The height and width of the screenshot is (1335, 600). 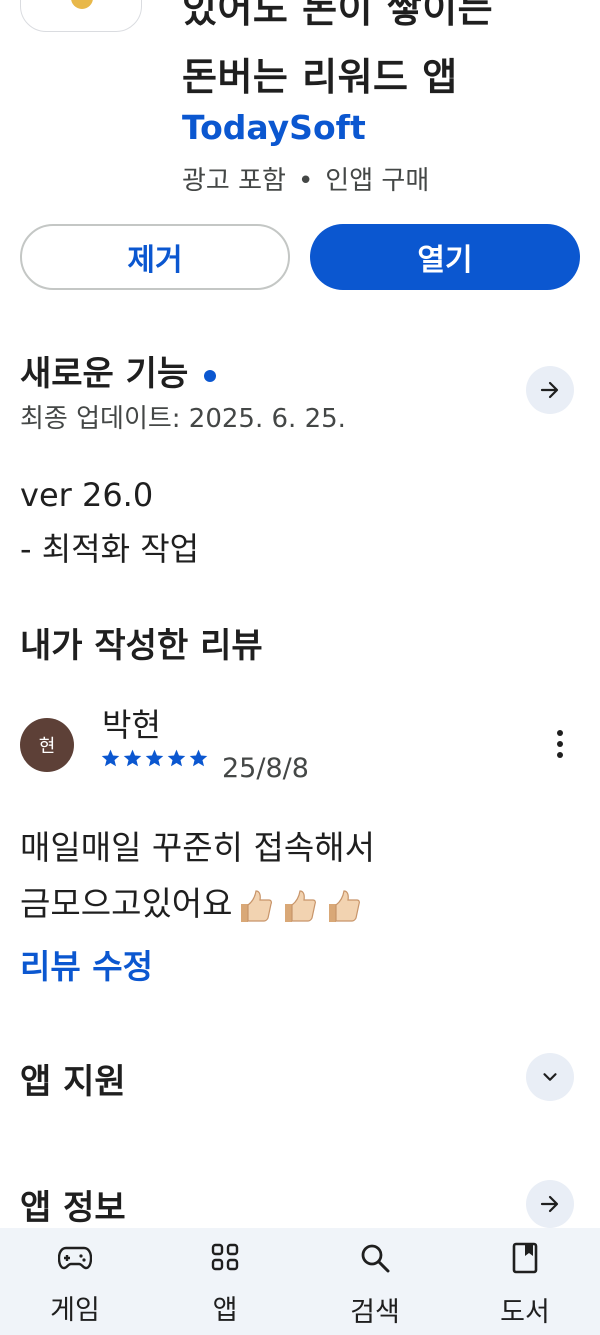 What do you see at coordinates (141, 646) in the screenshot?
I see `my-review-title: 내가 작성한 리뷰` at bounding box center [141, 646].